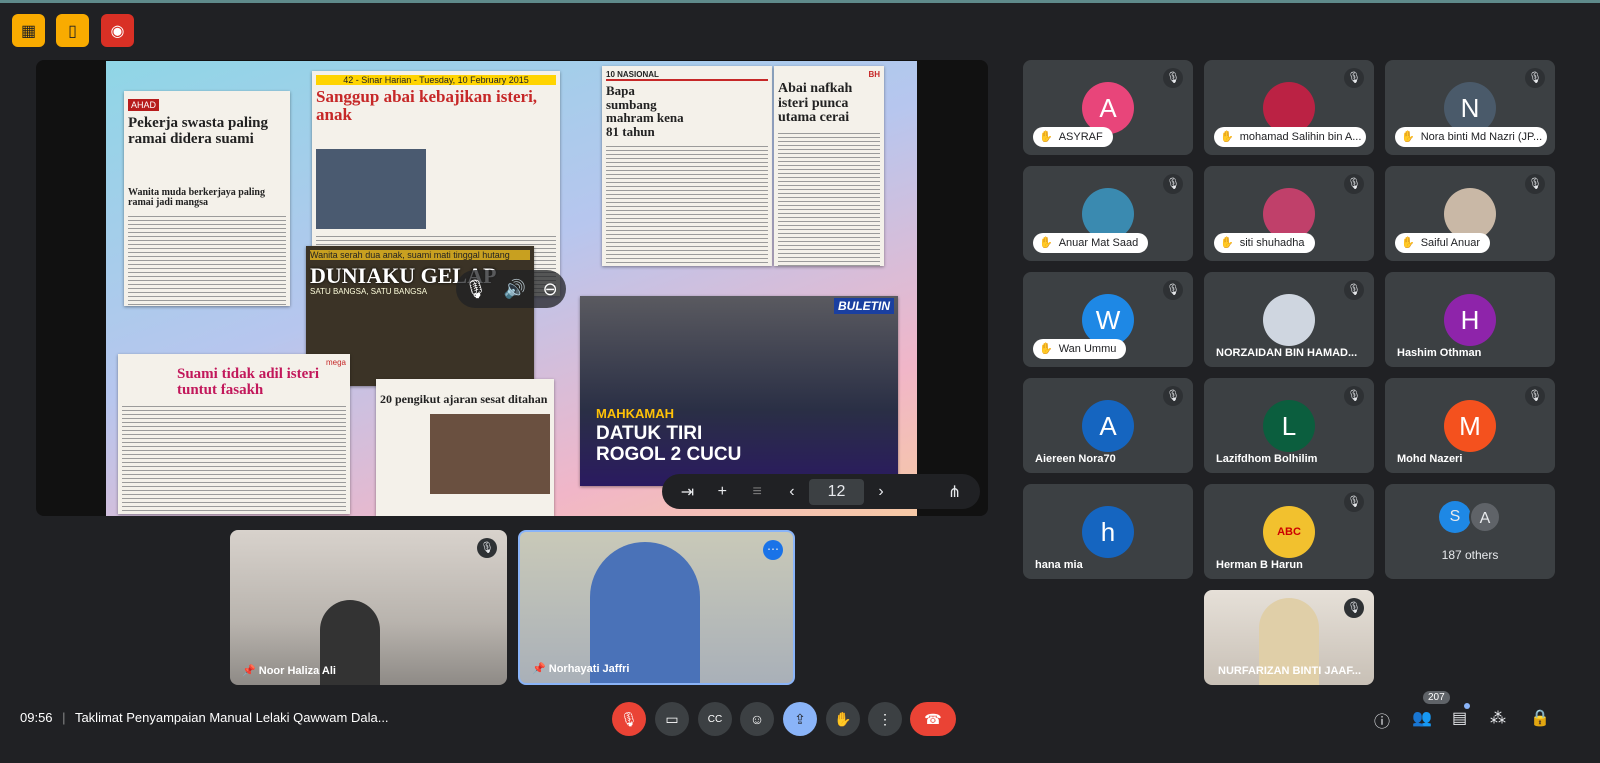  What do you see at coordinates (792, 492) in the screenshot?
I see `previous-slide-button: ‹` at bounding box center [792, 492].